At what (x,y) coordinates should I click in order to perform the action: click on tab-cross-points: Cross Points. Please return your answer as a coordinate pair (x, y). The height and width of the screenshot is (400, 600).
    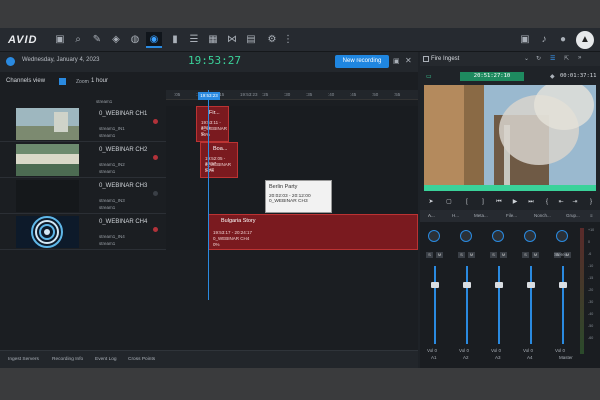
    Looking at the image, I should click on (141, 359).